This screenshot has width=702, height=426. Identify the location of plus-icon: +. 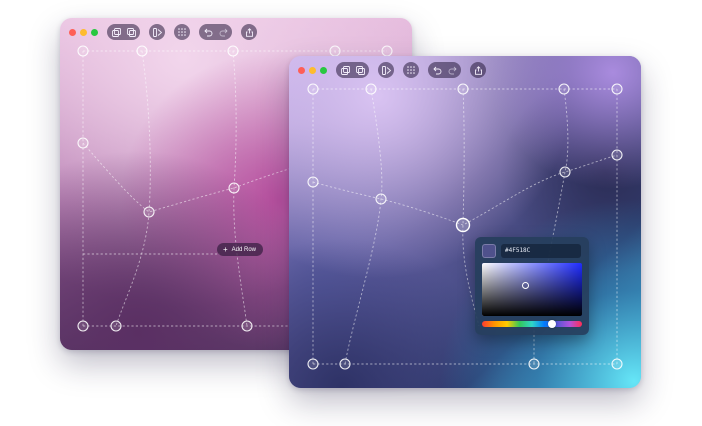
(225, 249).